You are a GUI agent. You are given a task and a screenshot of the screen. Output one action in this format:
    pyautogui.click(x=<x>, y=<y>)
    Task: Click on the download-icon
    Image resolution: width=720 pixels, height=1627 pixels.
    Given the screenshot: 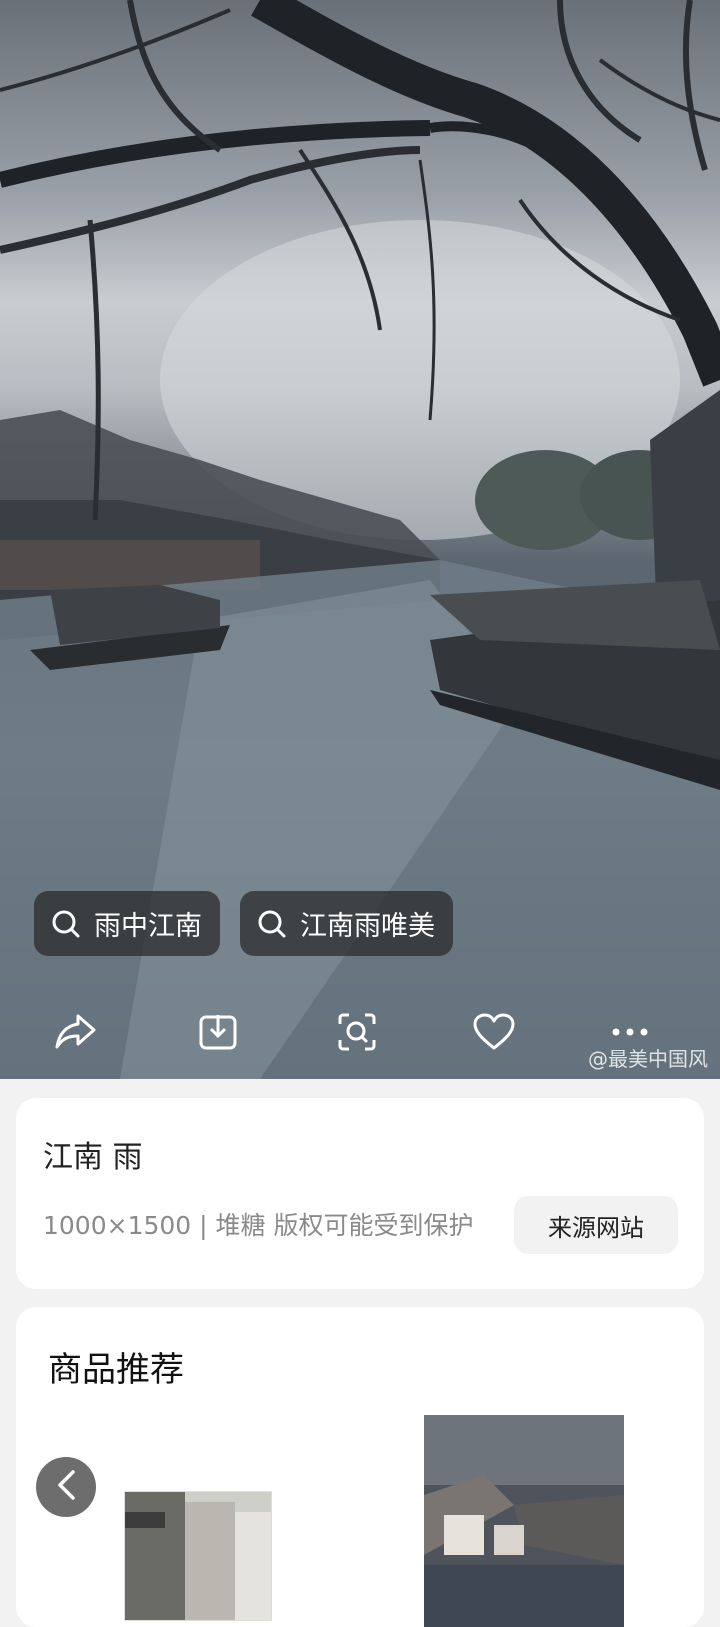 What is the action you would take?
    pyautogui.click(x=218, y=1032)
    